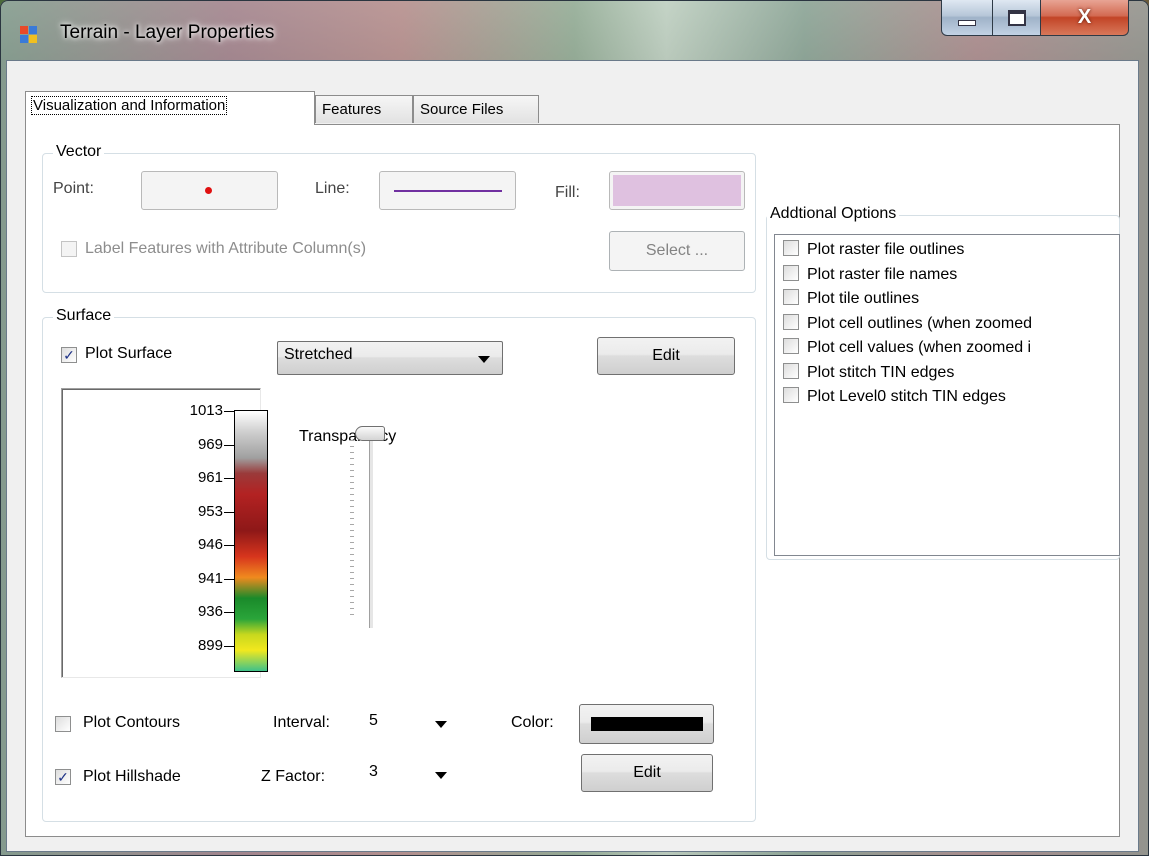  Describe the element at coordinates (161, 533) in the screenshot. I see `color-ramp-legend` at that location.